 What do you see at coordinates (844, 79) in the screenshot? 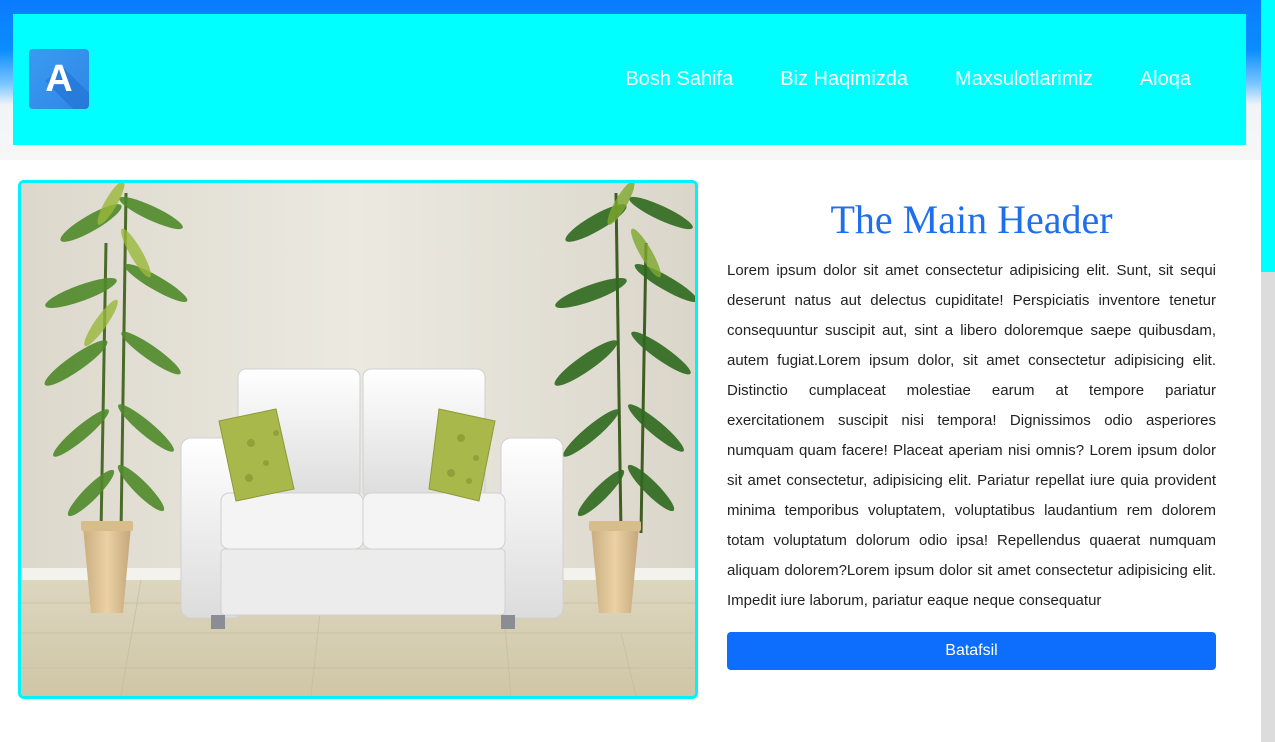
I see `nav-link-biz-haqimizda: Biz Haqimizda` at bounding box center [844, 79].